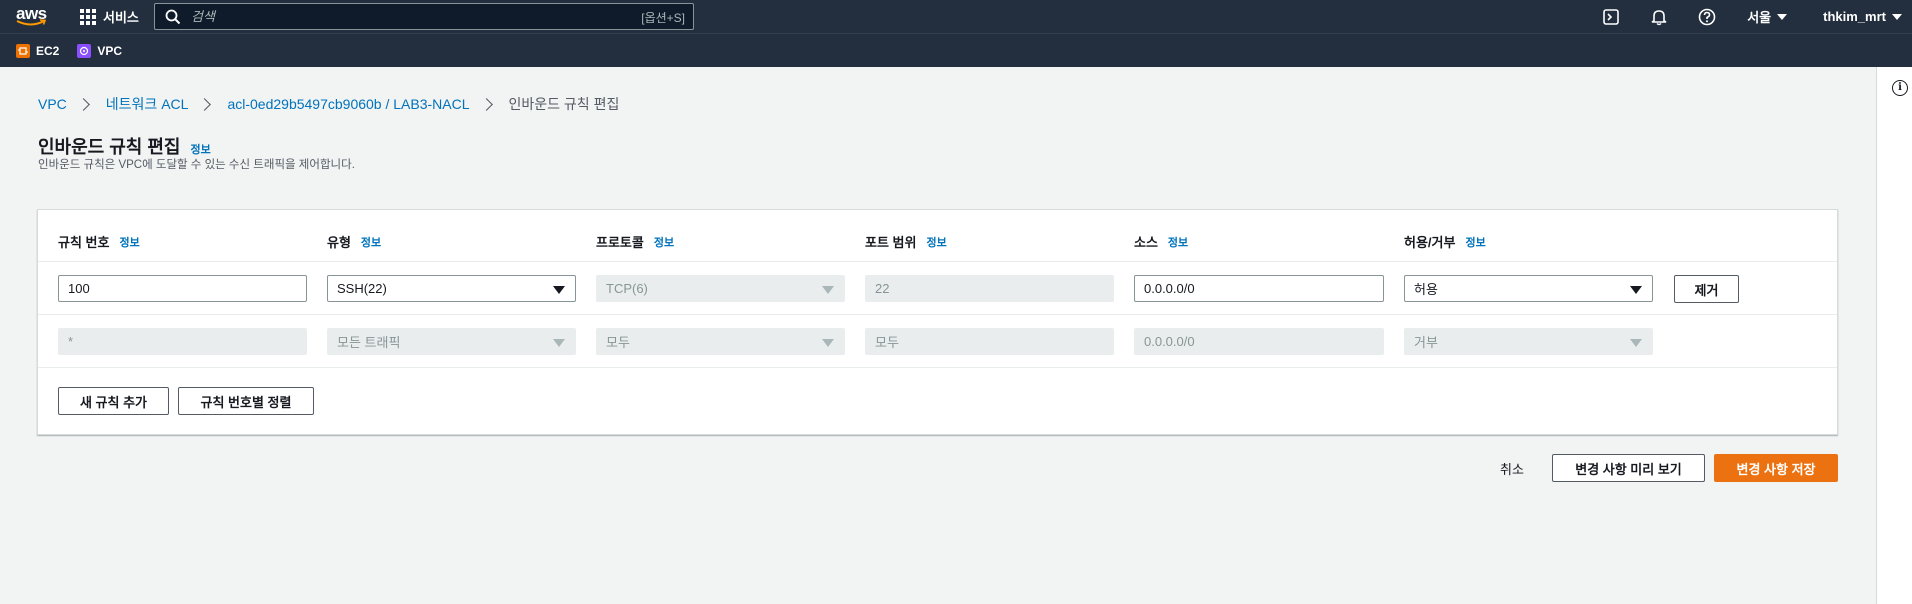  I want to click on region-label: 서울, so click(1759, 17).